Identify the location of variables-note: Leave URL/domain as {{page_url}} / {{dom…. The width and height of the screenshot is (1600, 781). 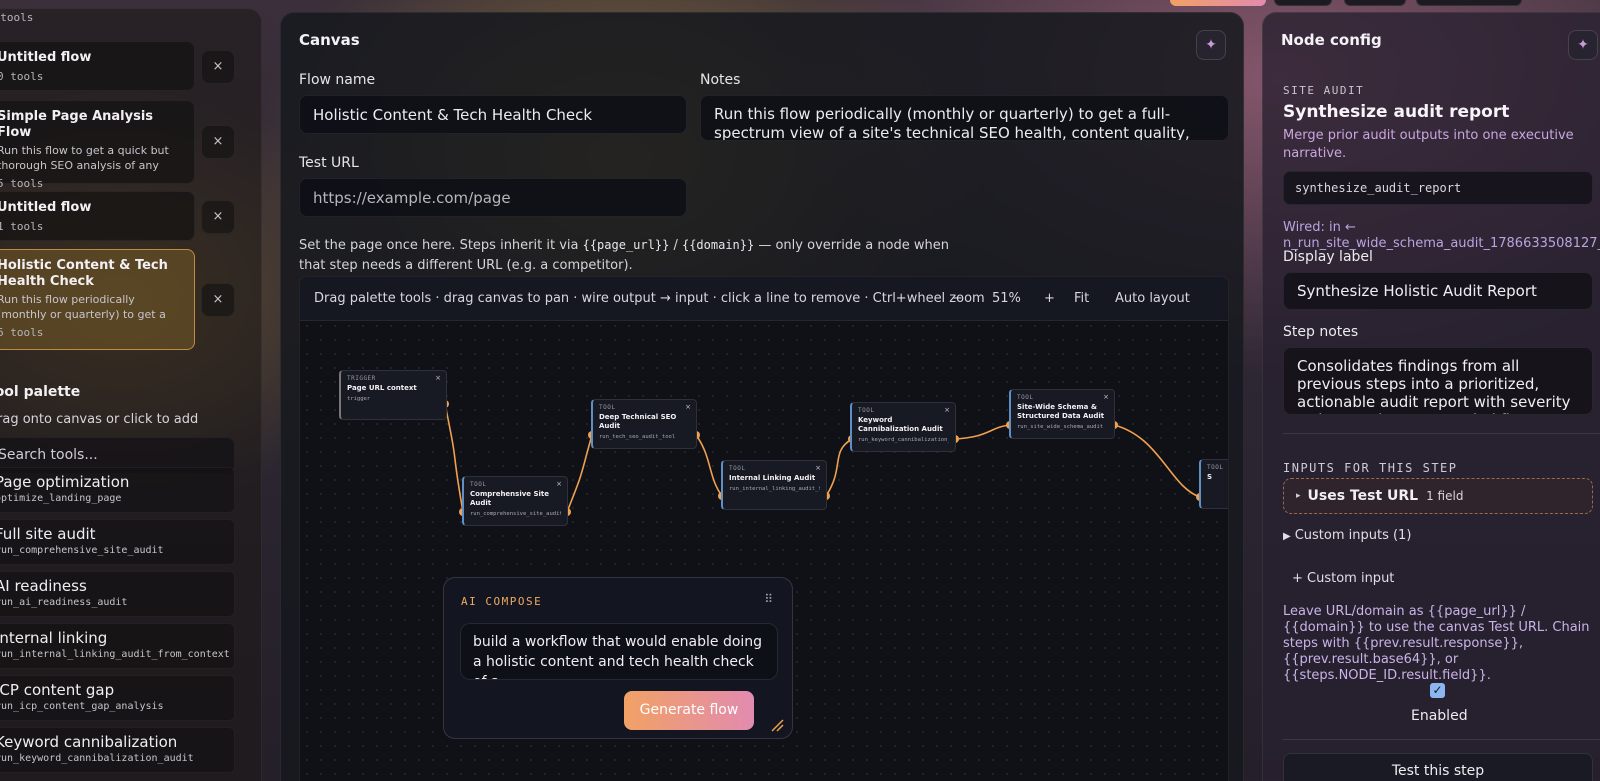
(1436, 643).